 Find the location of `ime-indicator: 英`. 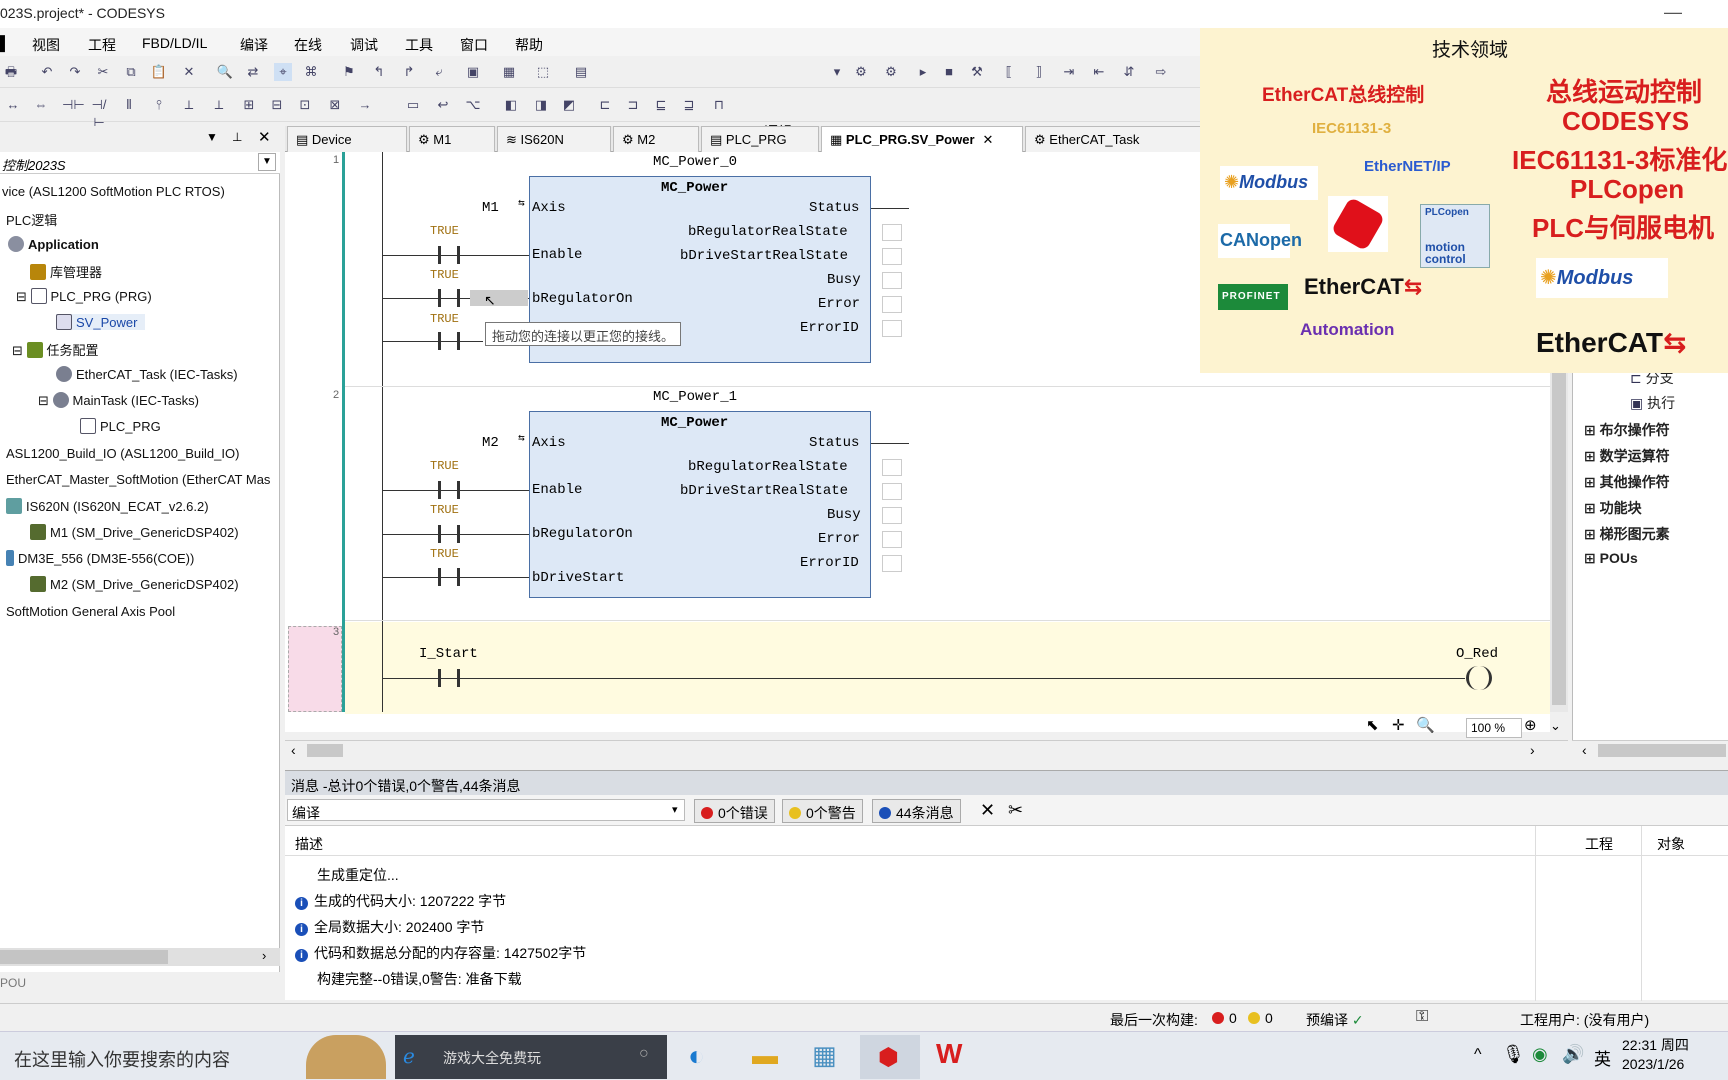

ime-indicator: 英 is located at coordinates (1602, 1057).